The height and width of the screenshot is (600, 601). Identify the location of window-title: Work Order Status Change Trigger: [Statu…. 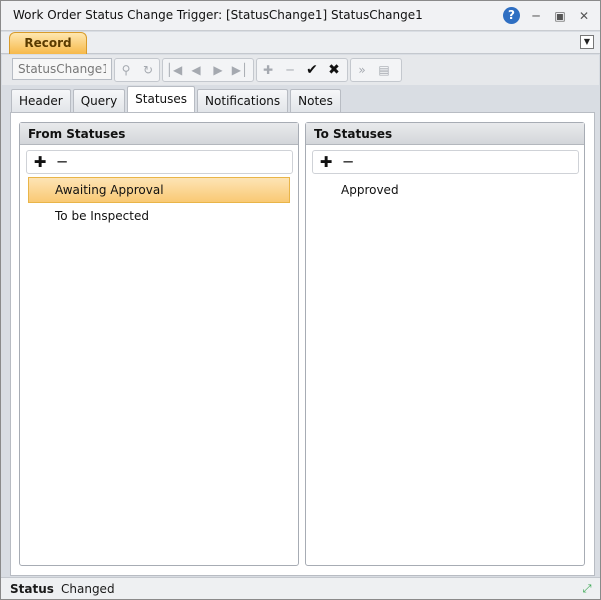
(218, 15).